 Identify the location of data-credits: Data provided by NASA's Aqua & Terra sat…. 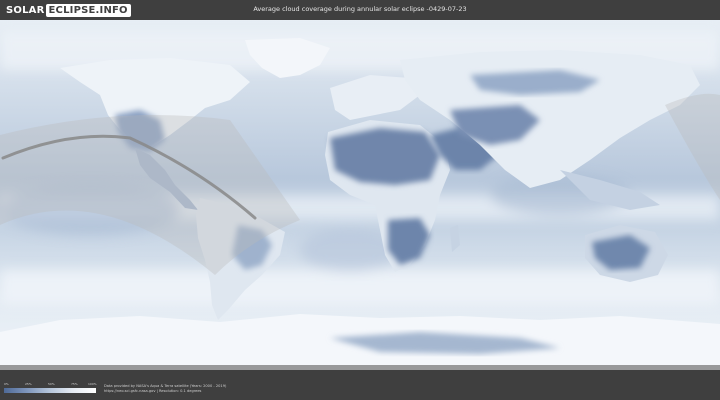
(165, 389).